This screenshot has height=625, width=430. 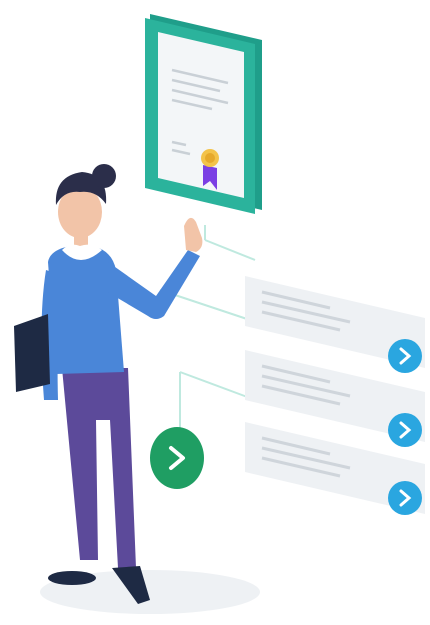 I want to click on connector-lines, so click(x=207, y=327).